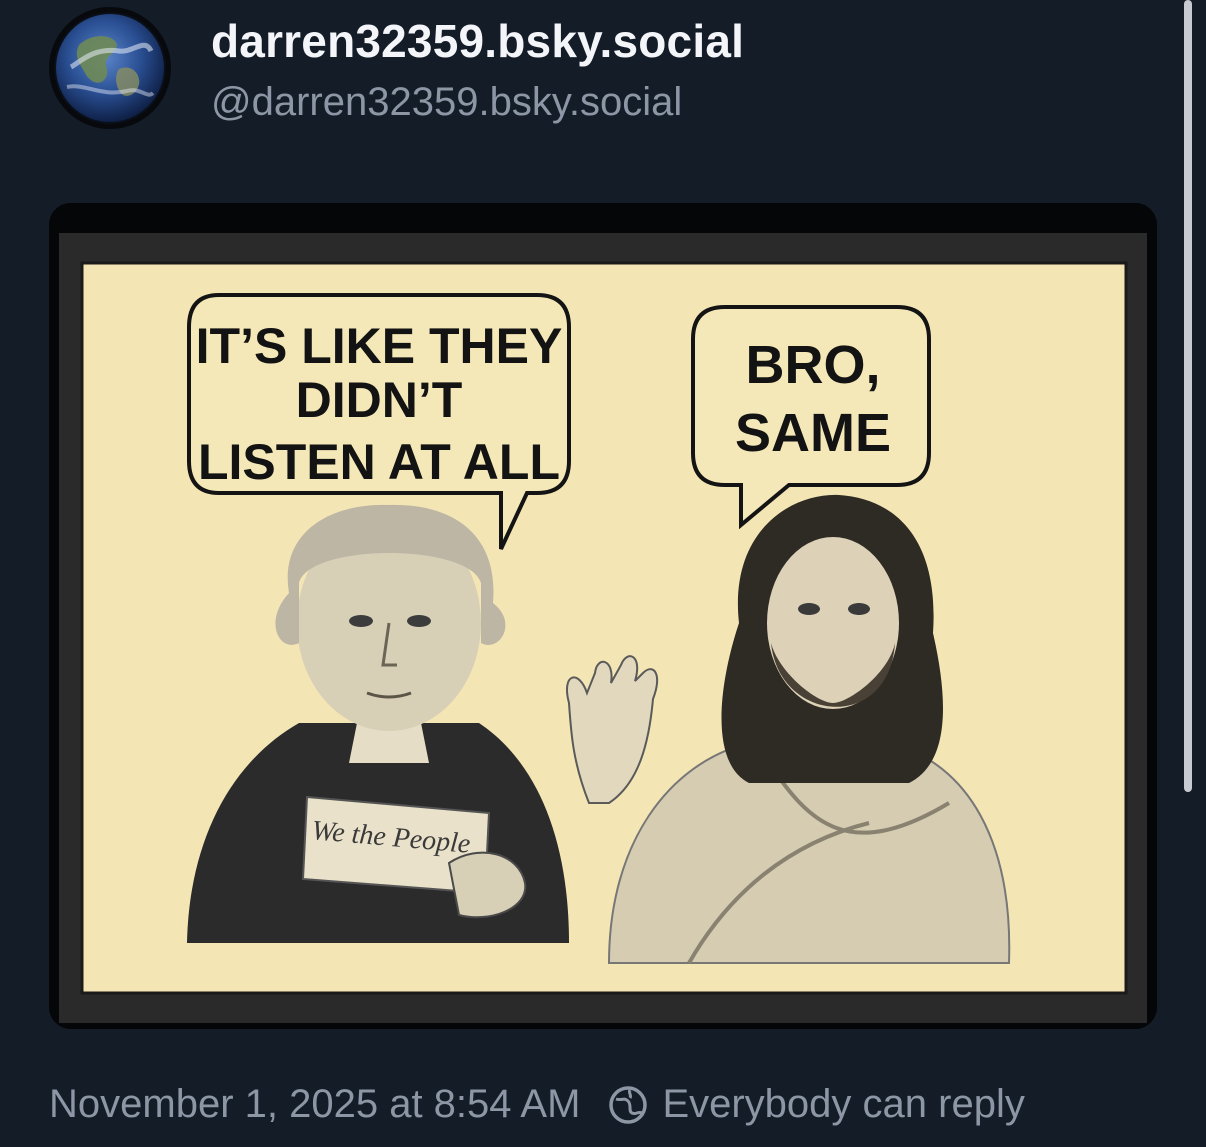  What do you see at coordinates (628, 1105) in the screenshot?
I see `globe-reply-icon` at bounding box center [628, 1105].